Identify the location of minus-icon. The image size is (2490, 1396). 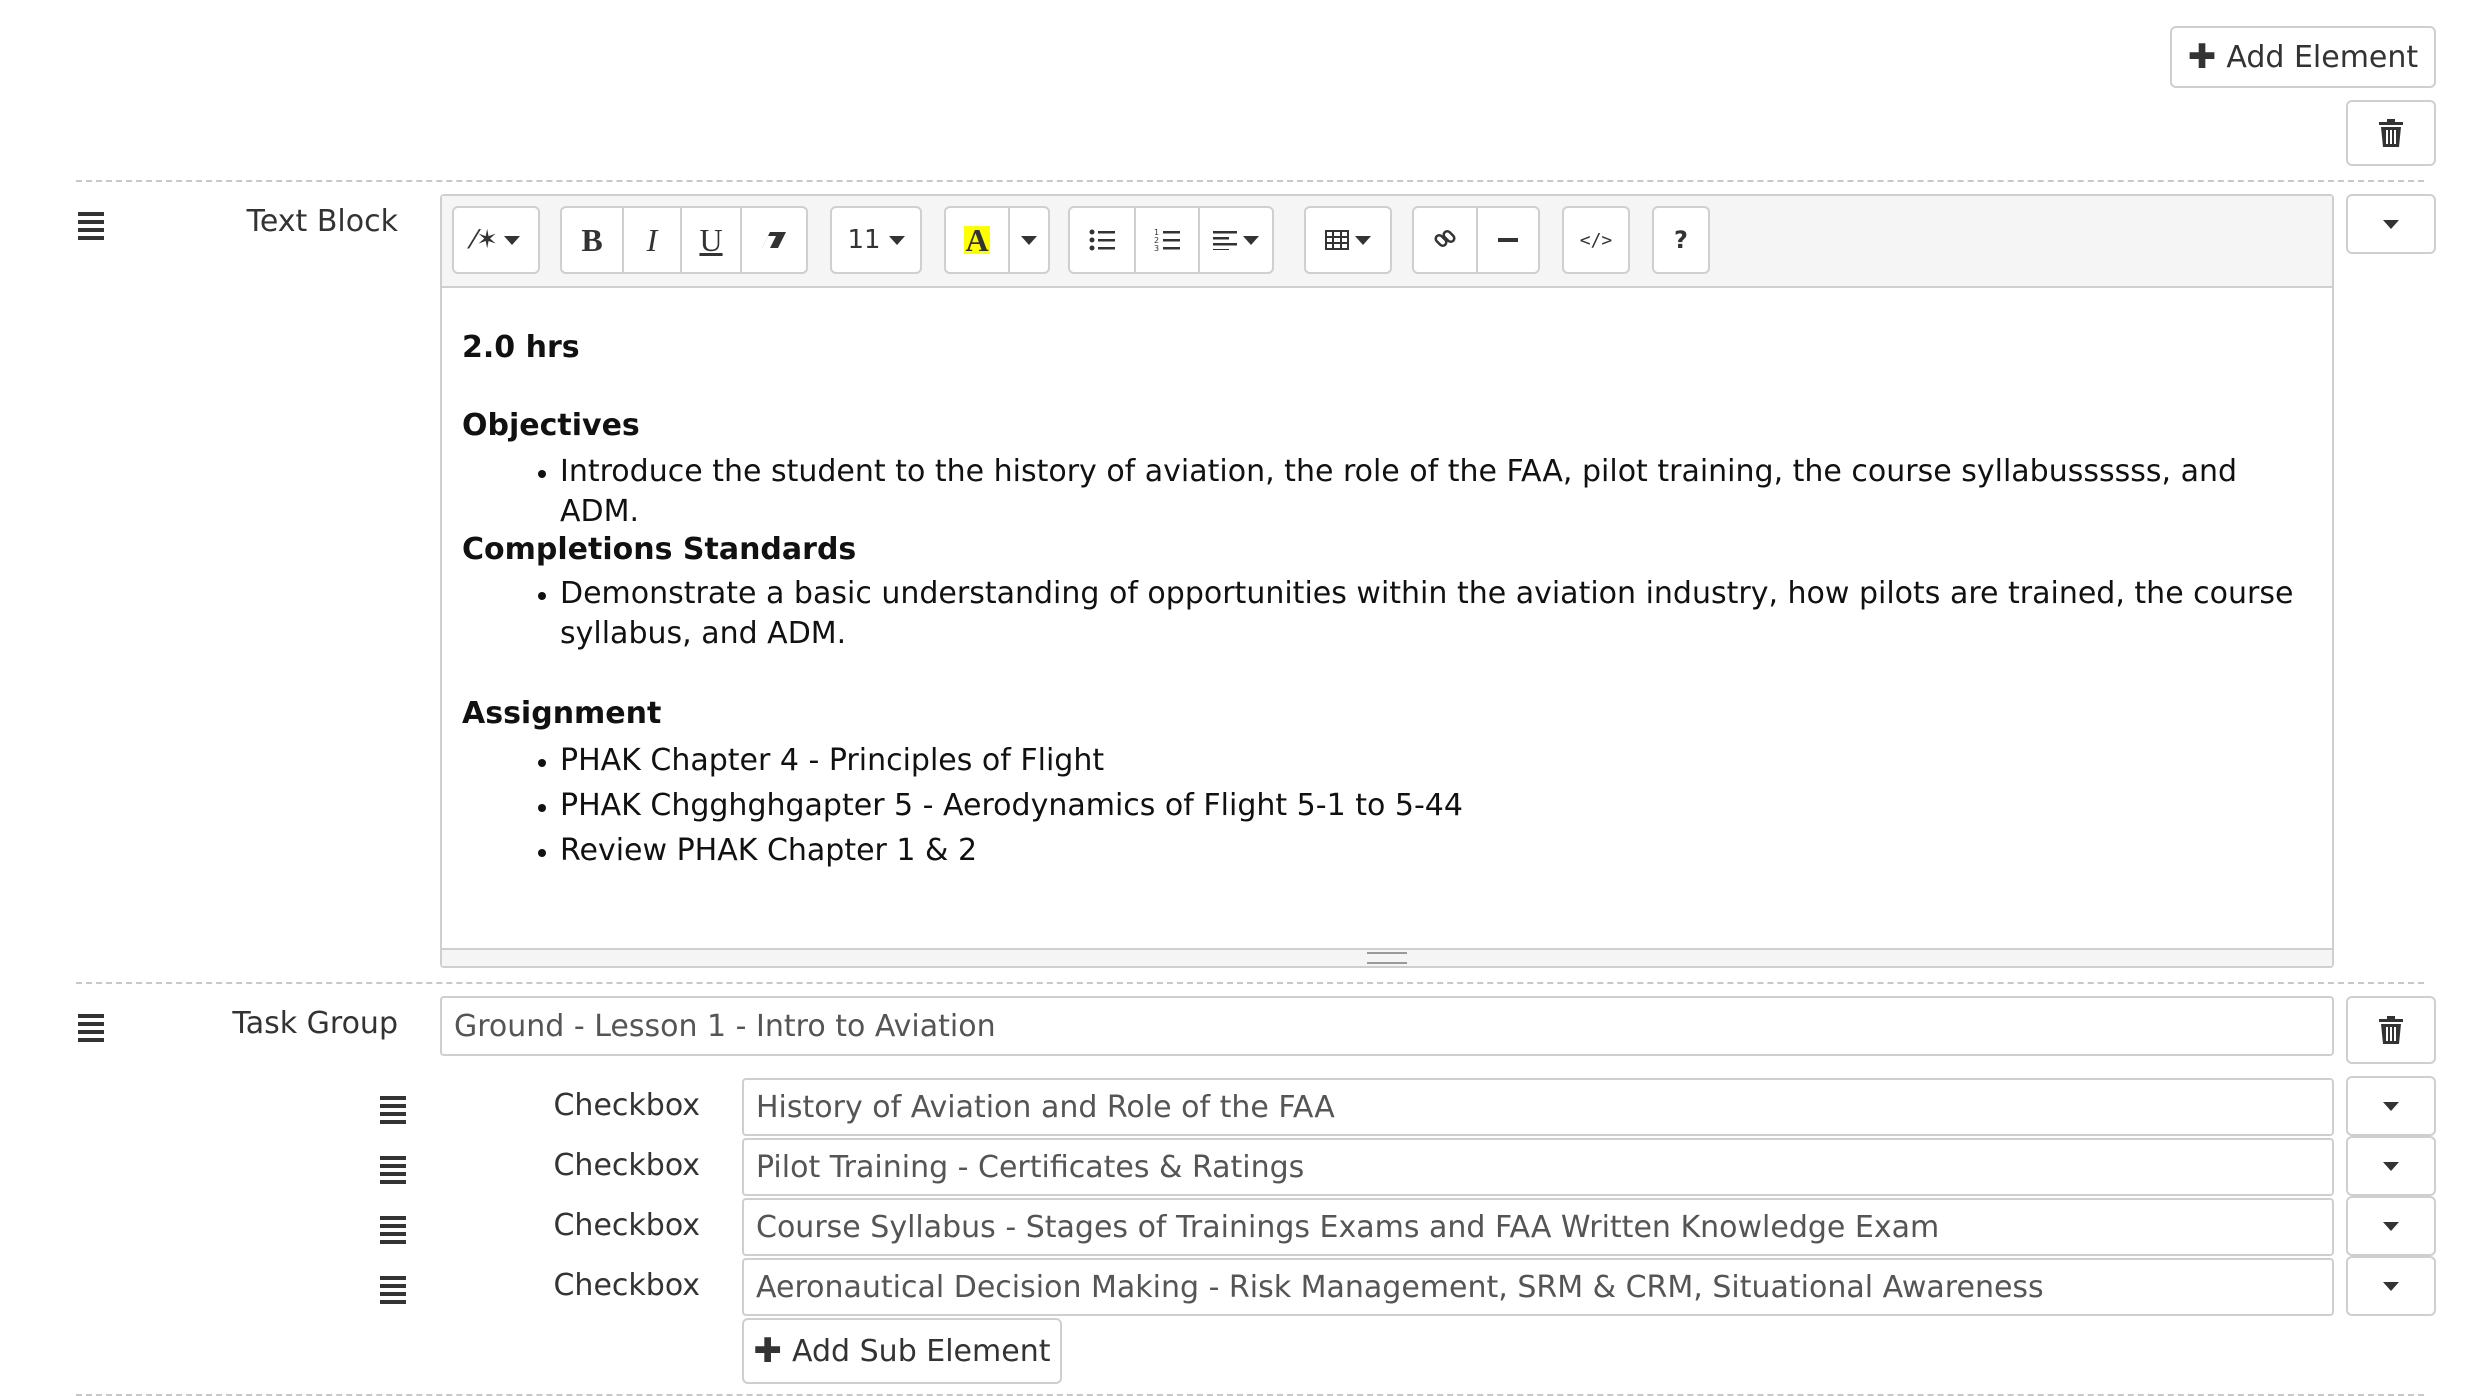
(1508, 240).